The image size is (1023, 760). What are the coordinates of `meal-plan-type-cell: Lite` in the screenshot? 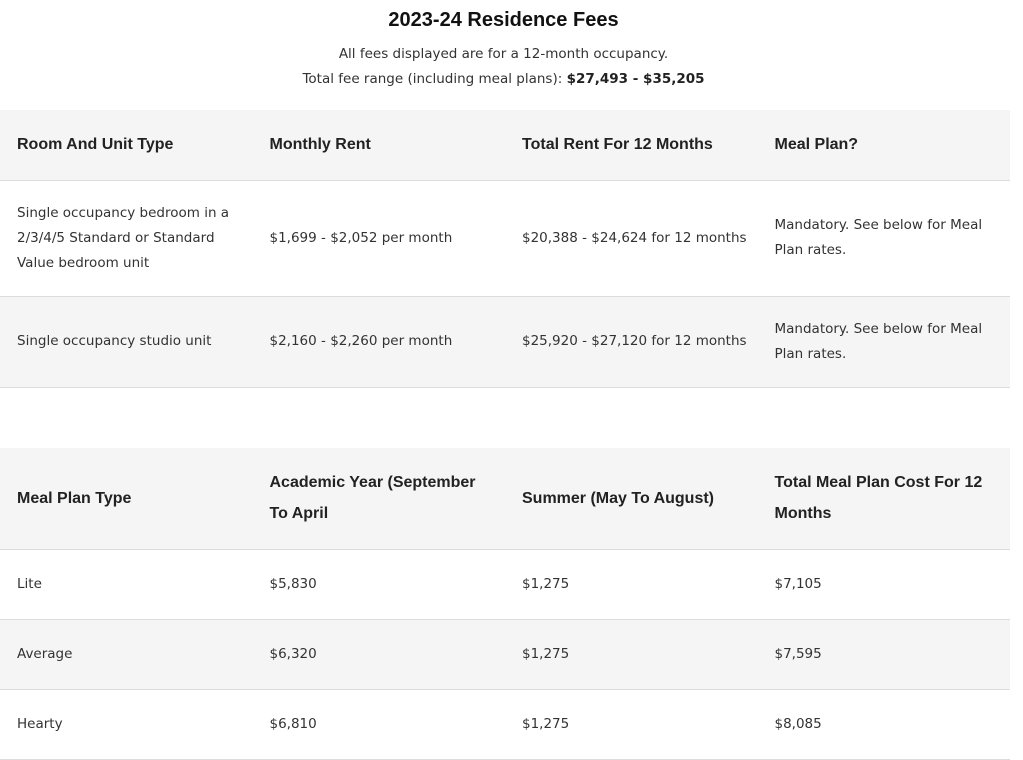 It's located at (126, 583).